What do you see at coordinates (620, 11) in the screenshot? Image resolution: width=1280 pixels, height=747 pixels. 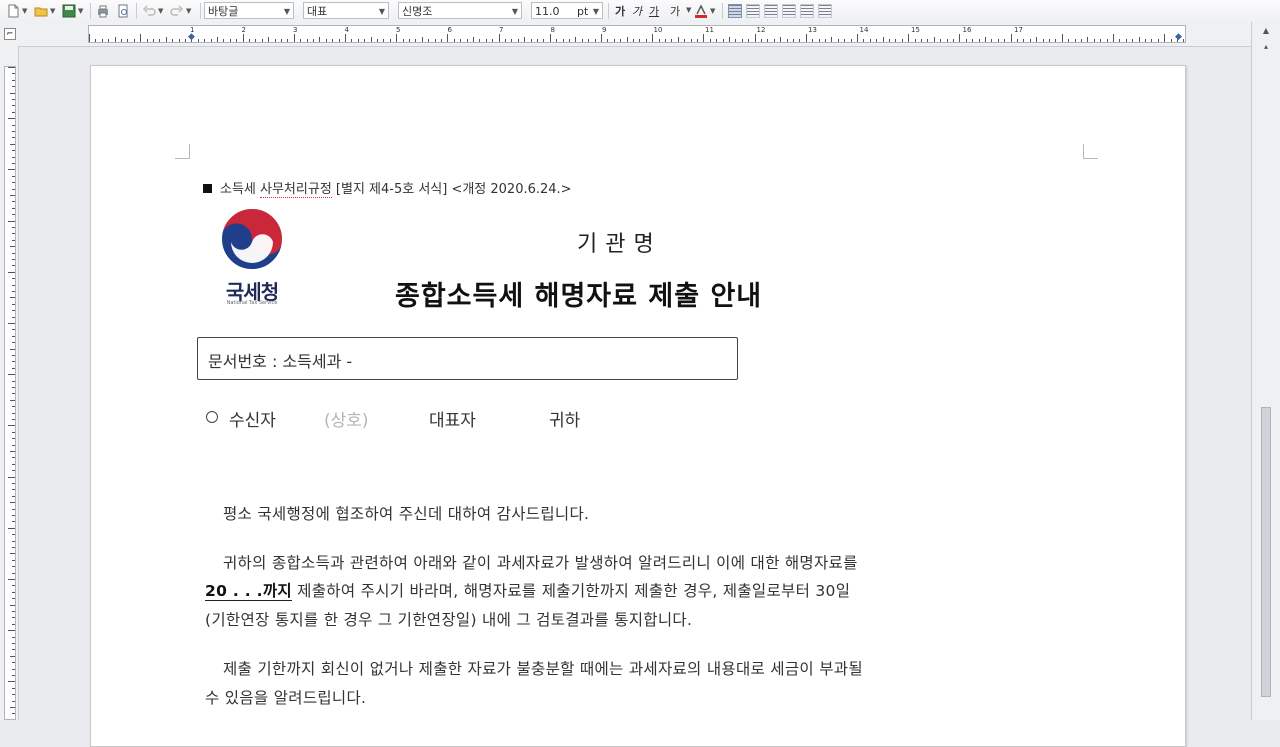 I see `bold-button: 가` at bounding box center [620, 11].